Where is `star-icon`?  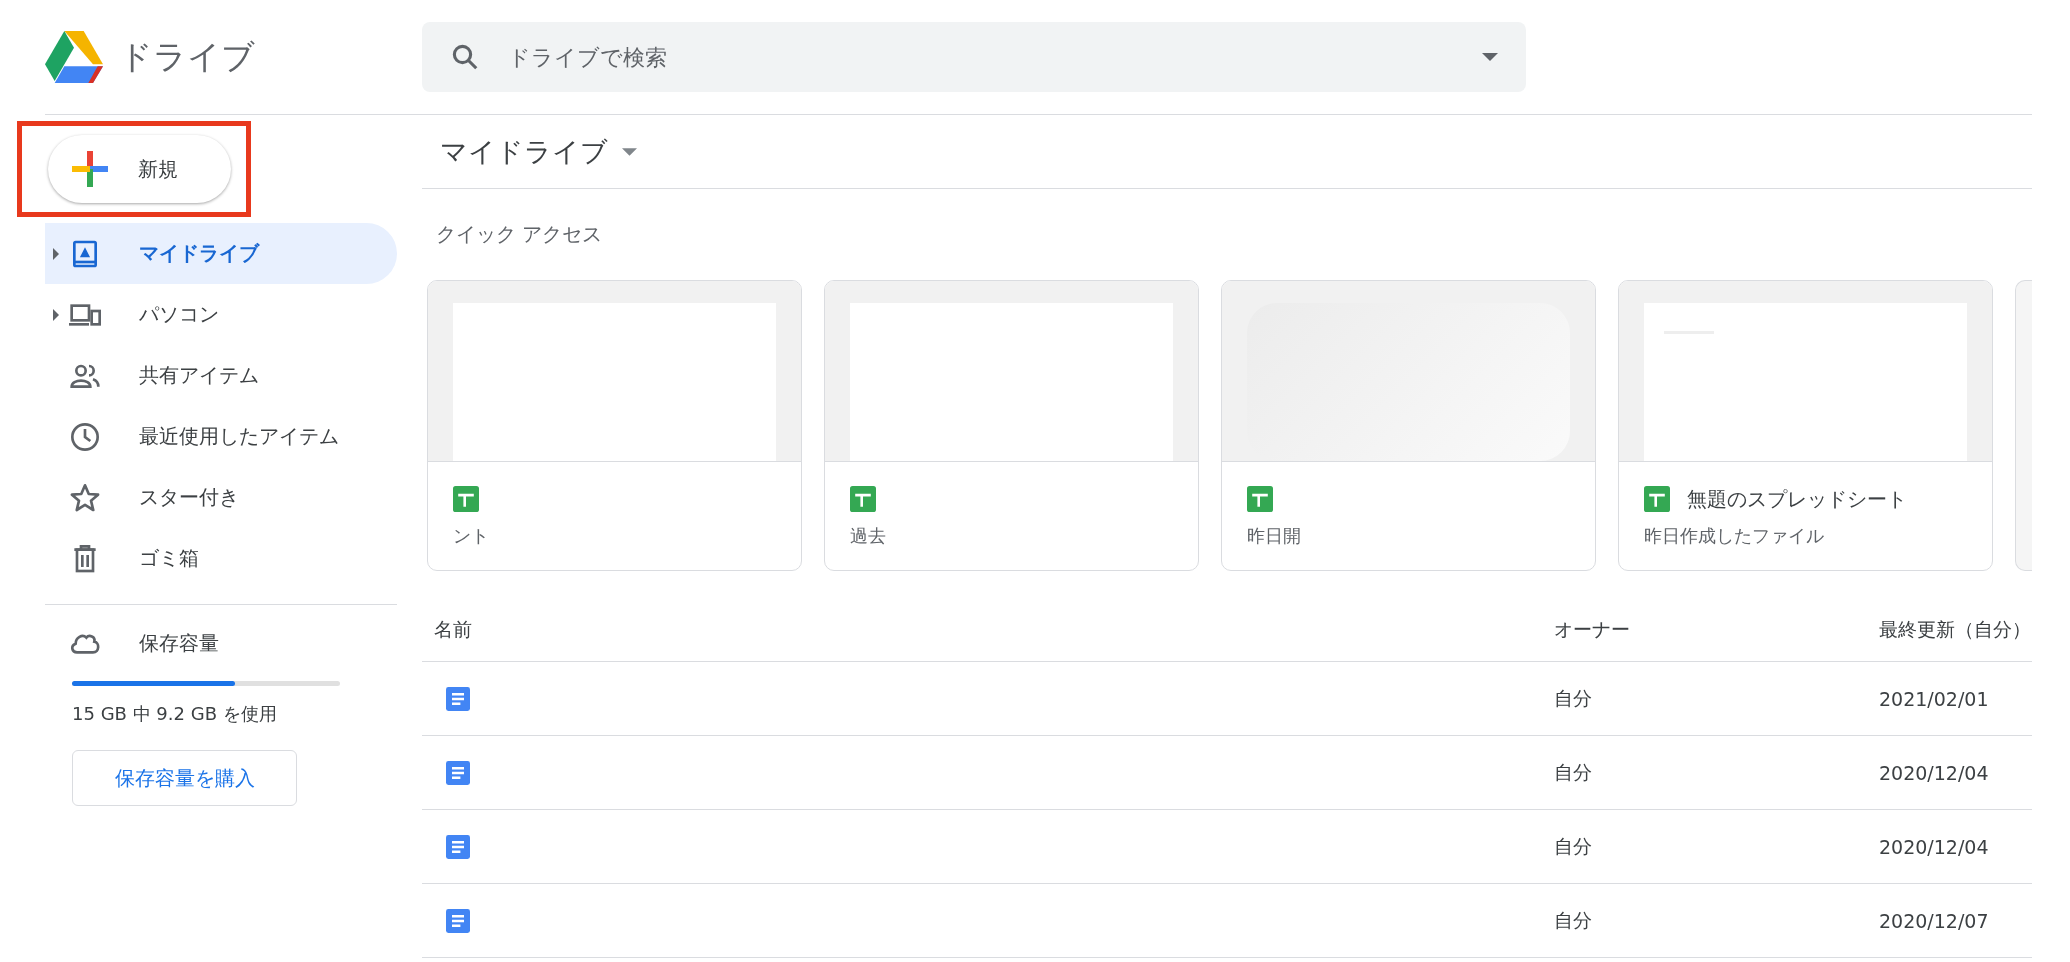 star-icon is located at coordinates (85, 497).